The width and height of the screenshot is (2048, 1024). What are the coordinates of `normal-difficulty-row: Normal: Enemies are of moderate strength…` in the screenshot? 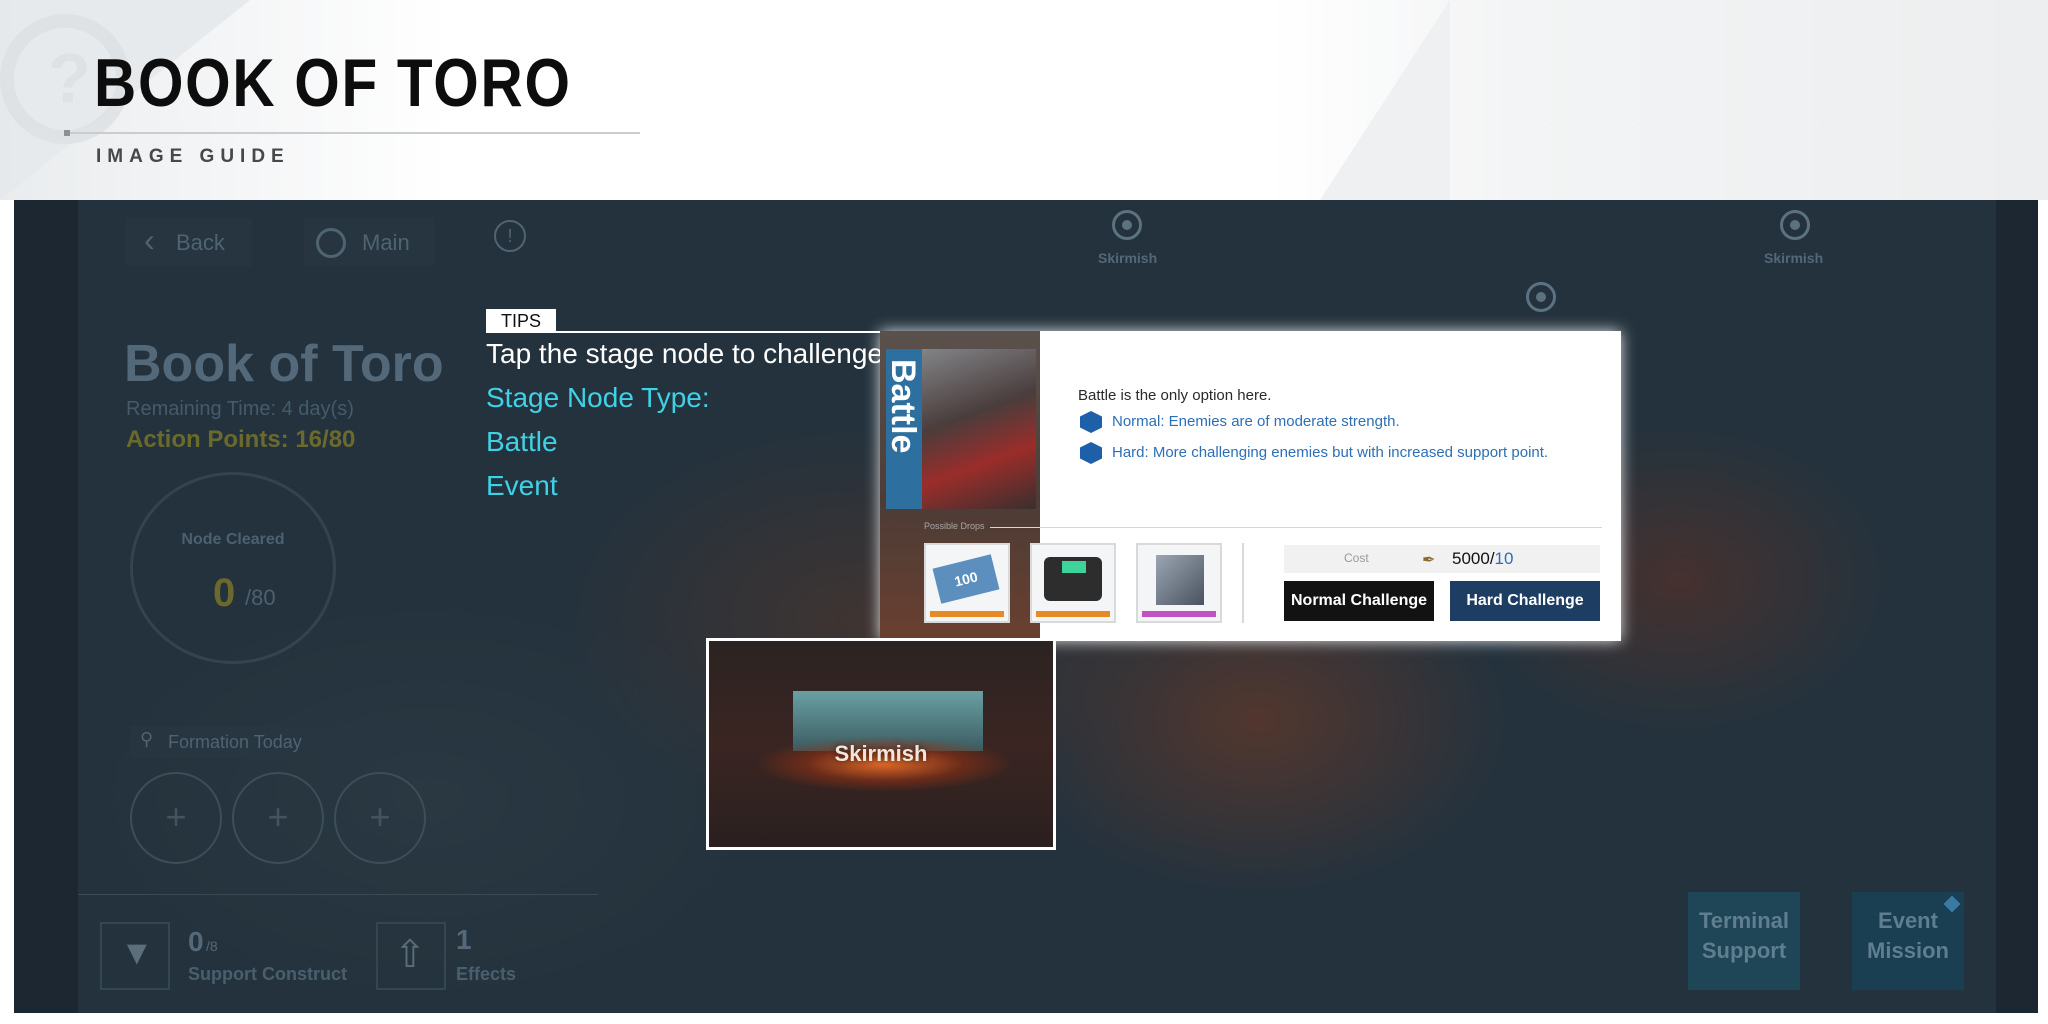 It's located at (1240, 422).